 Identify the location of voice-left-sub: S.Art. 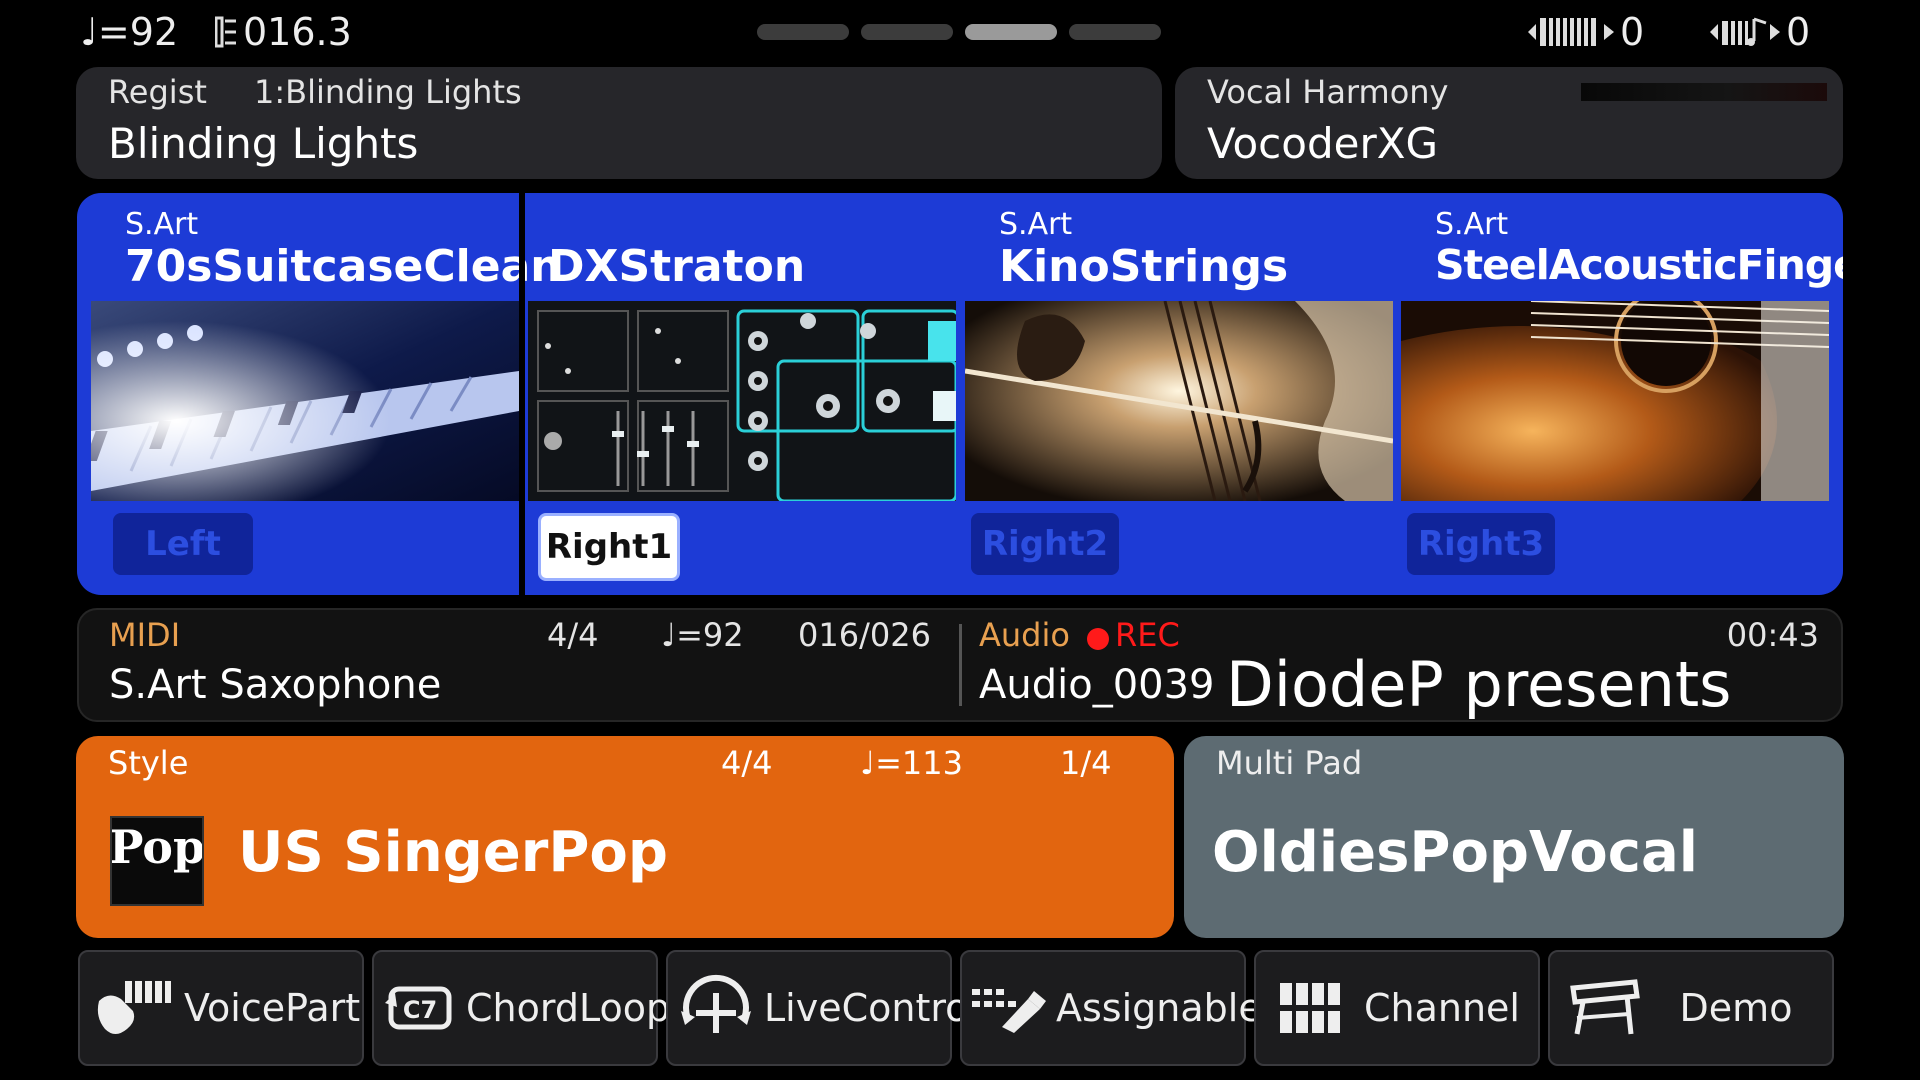
(162, 224).